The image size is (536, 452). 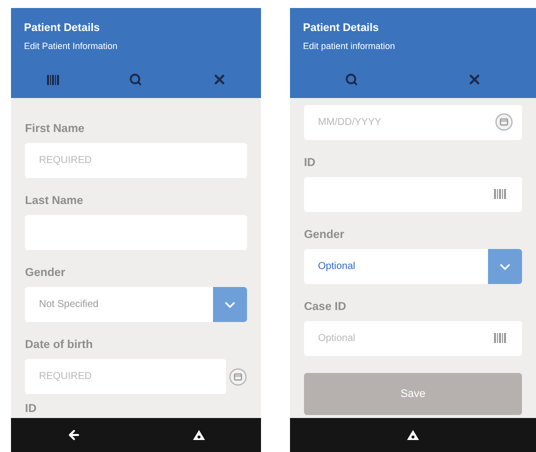 What do you see at coordinates (336, 267) in the screenshot?
I see `dropdown-value: Optional` at bounding box center [336, 267].